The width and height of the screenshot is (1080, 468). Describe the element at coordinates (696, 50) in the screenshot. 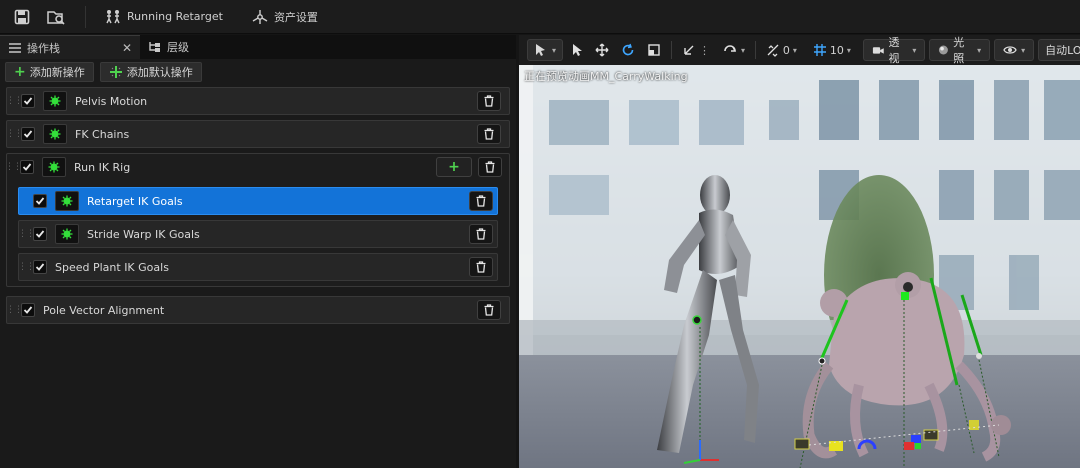

I see `coordinate-space-icon: ⋮` at that location.